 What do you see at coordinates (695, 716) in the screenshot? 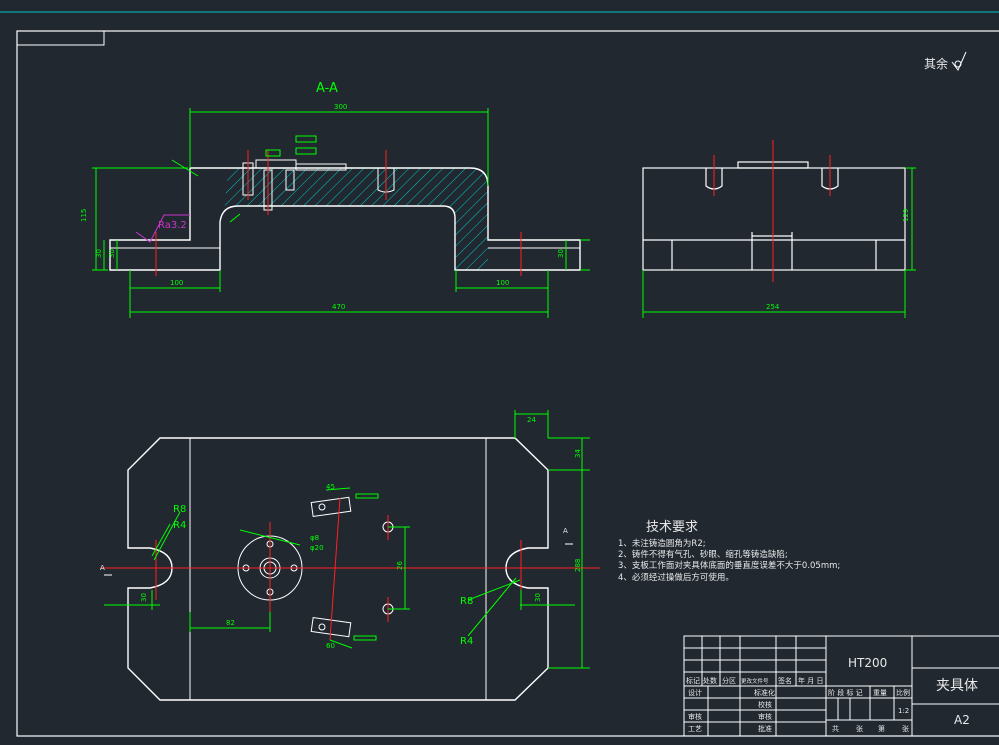
I see `title-audit: 审核` at bounding box center [695, 716].